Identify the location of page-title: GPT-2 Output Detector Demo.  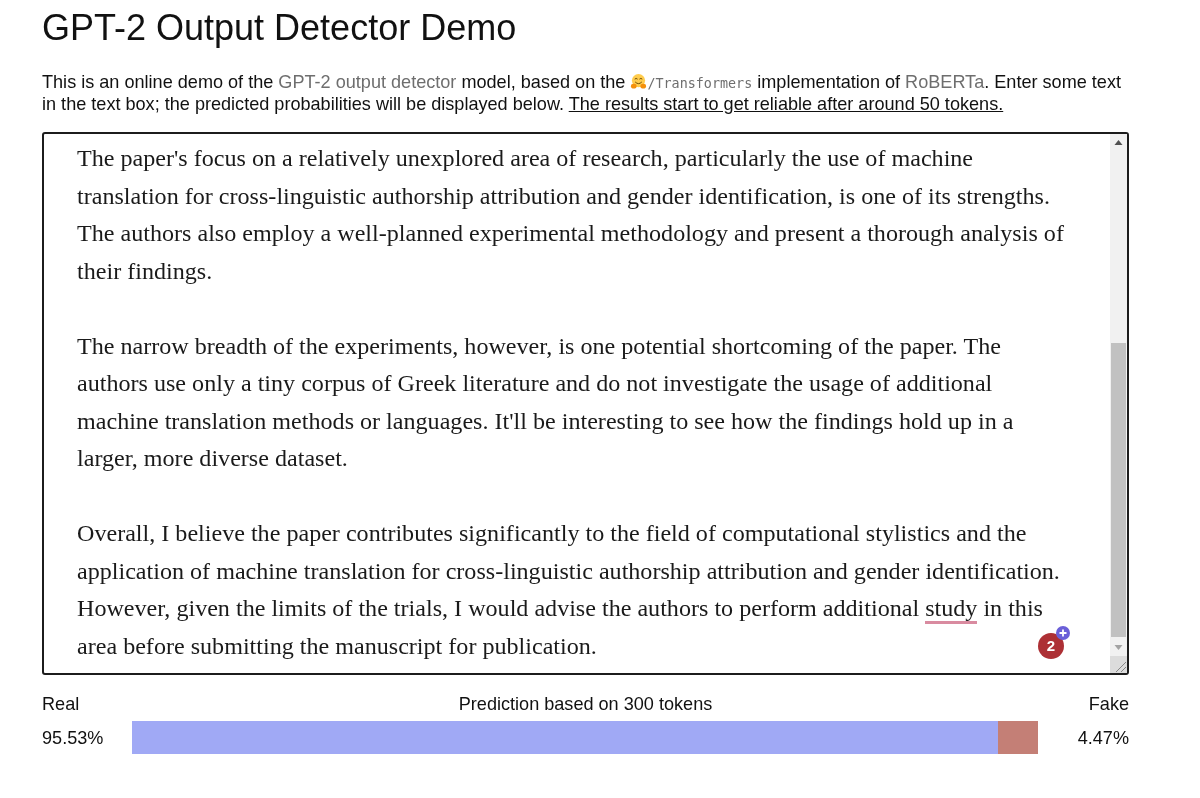
(280, 27).